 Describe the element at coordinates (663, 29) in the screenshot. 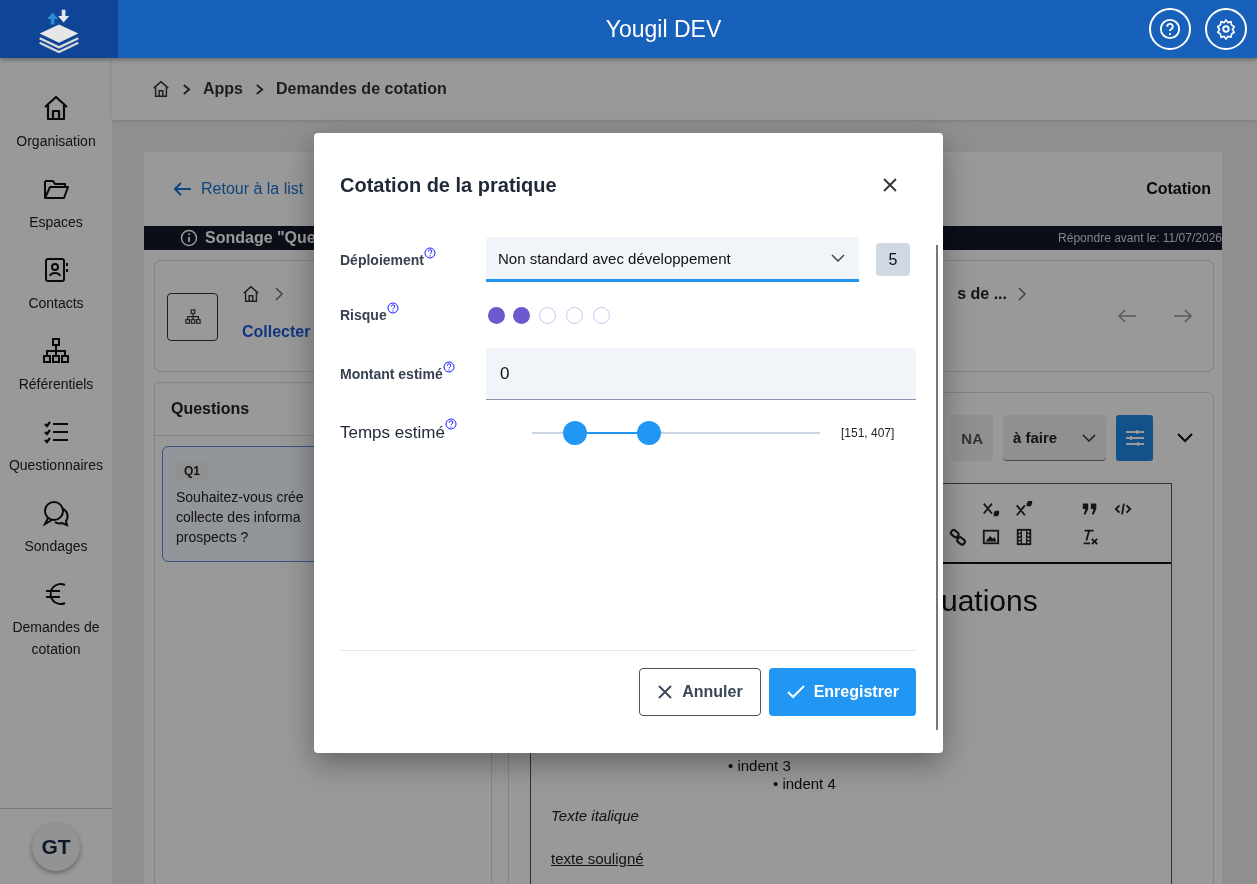

I see `app-title: Yougil DEV` at that location.